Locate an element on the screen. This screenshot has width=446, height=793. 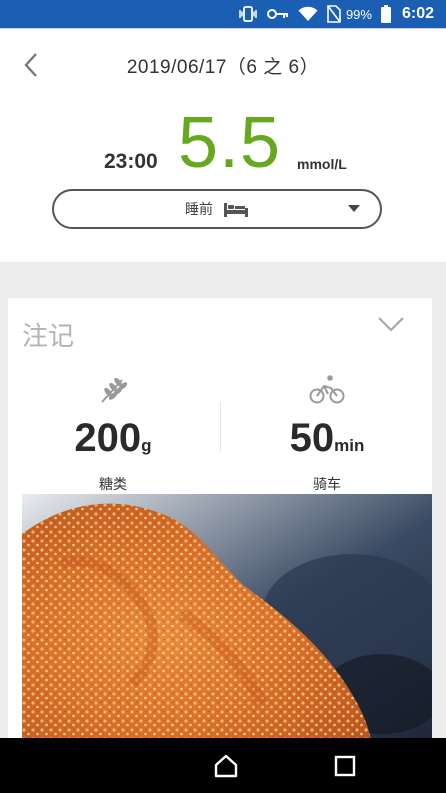
exercise-stat: 50min 骑车 is located at coordinates (327, 433).